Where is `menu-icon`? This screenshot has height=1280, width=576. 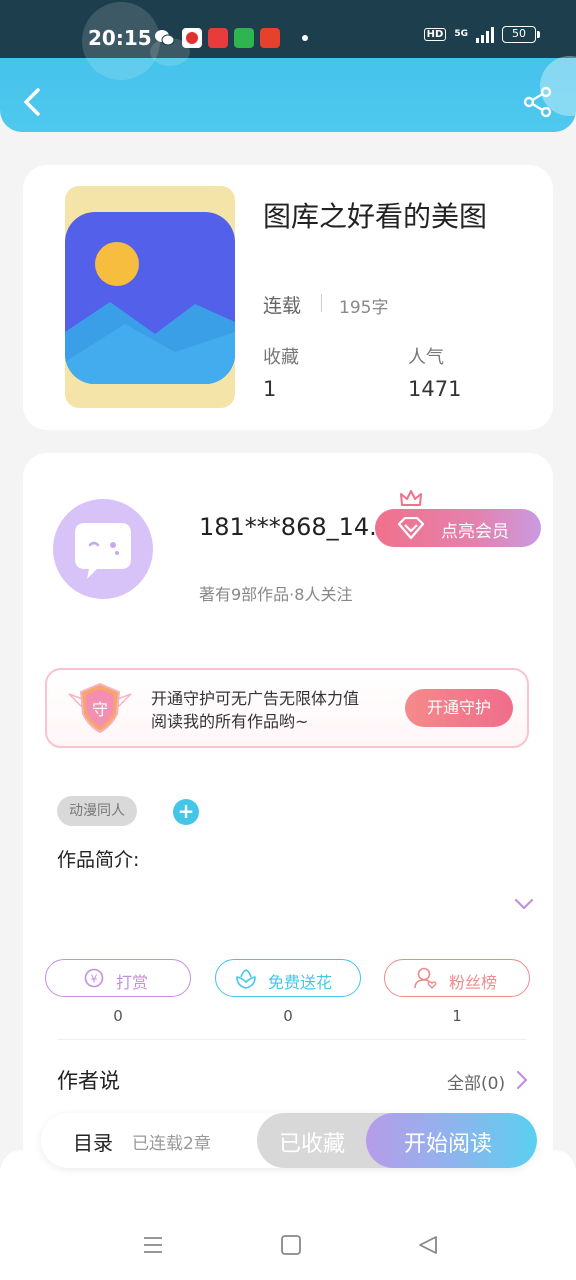
menu-icon is located at coordinates (153, 1245).